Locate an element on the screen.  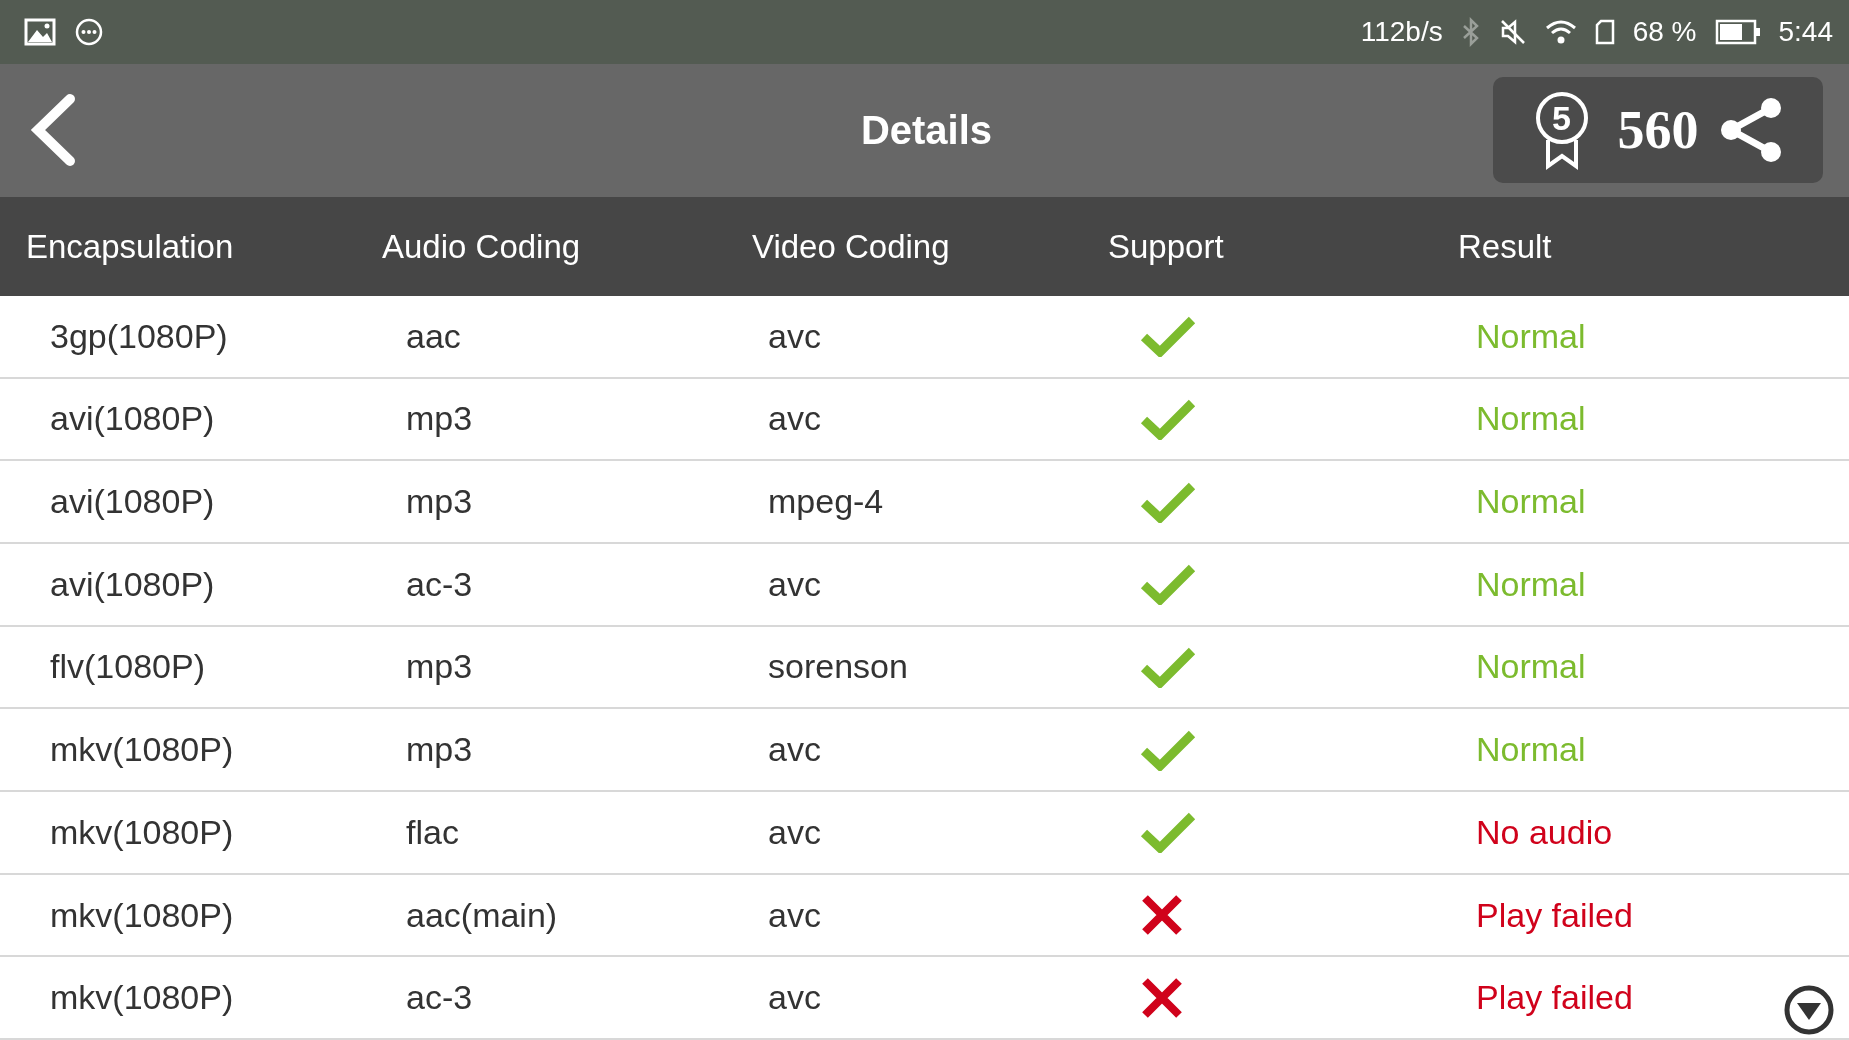
page-title: Details is located at coordinates (926, 130).